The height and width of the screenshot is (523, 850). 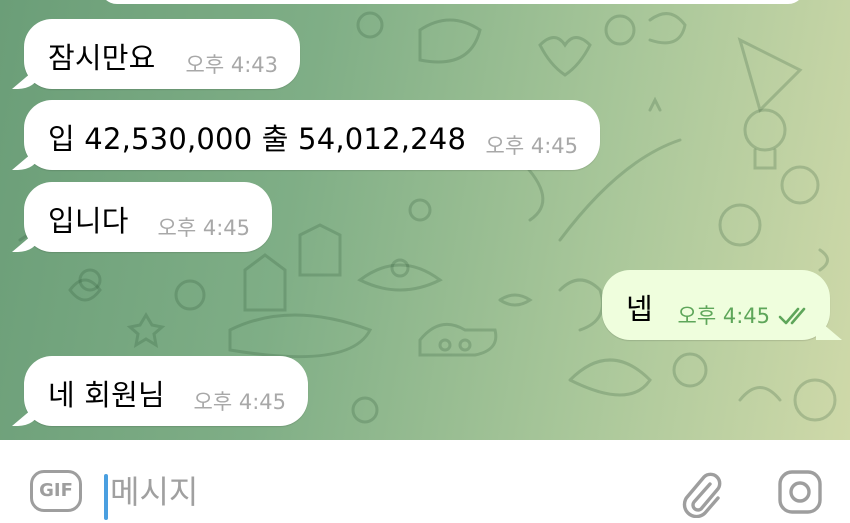 I want to click on paperclip-icon, so click(x=702, y=494).